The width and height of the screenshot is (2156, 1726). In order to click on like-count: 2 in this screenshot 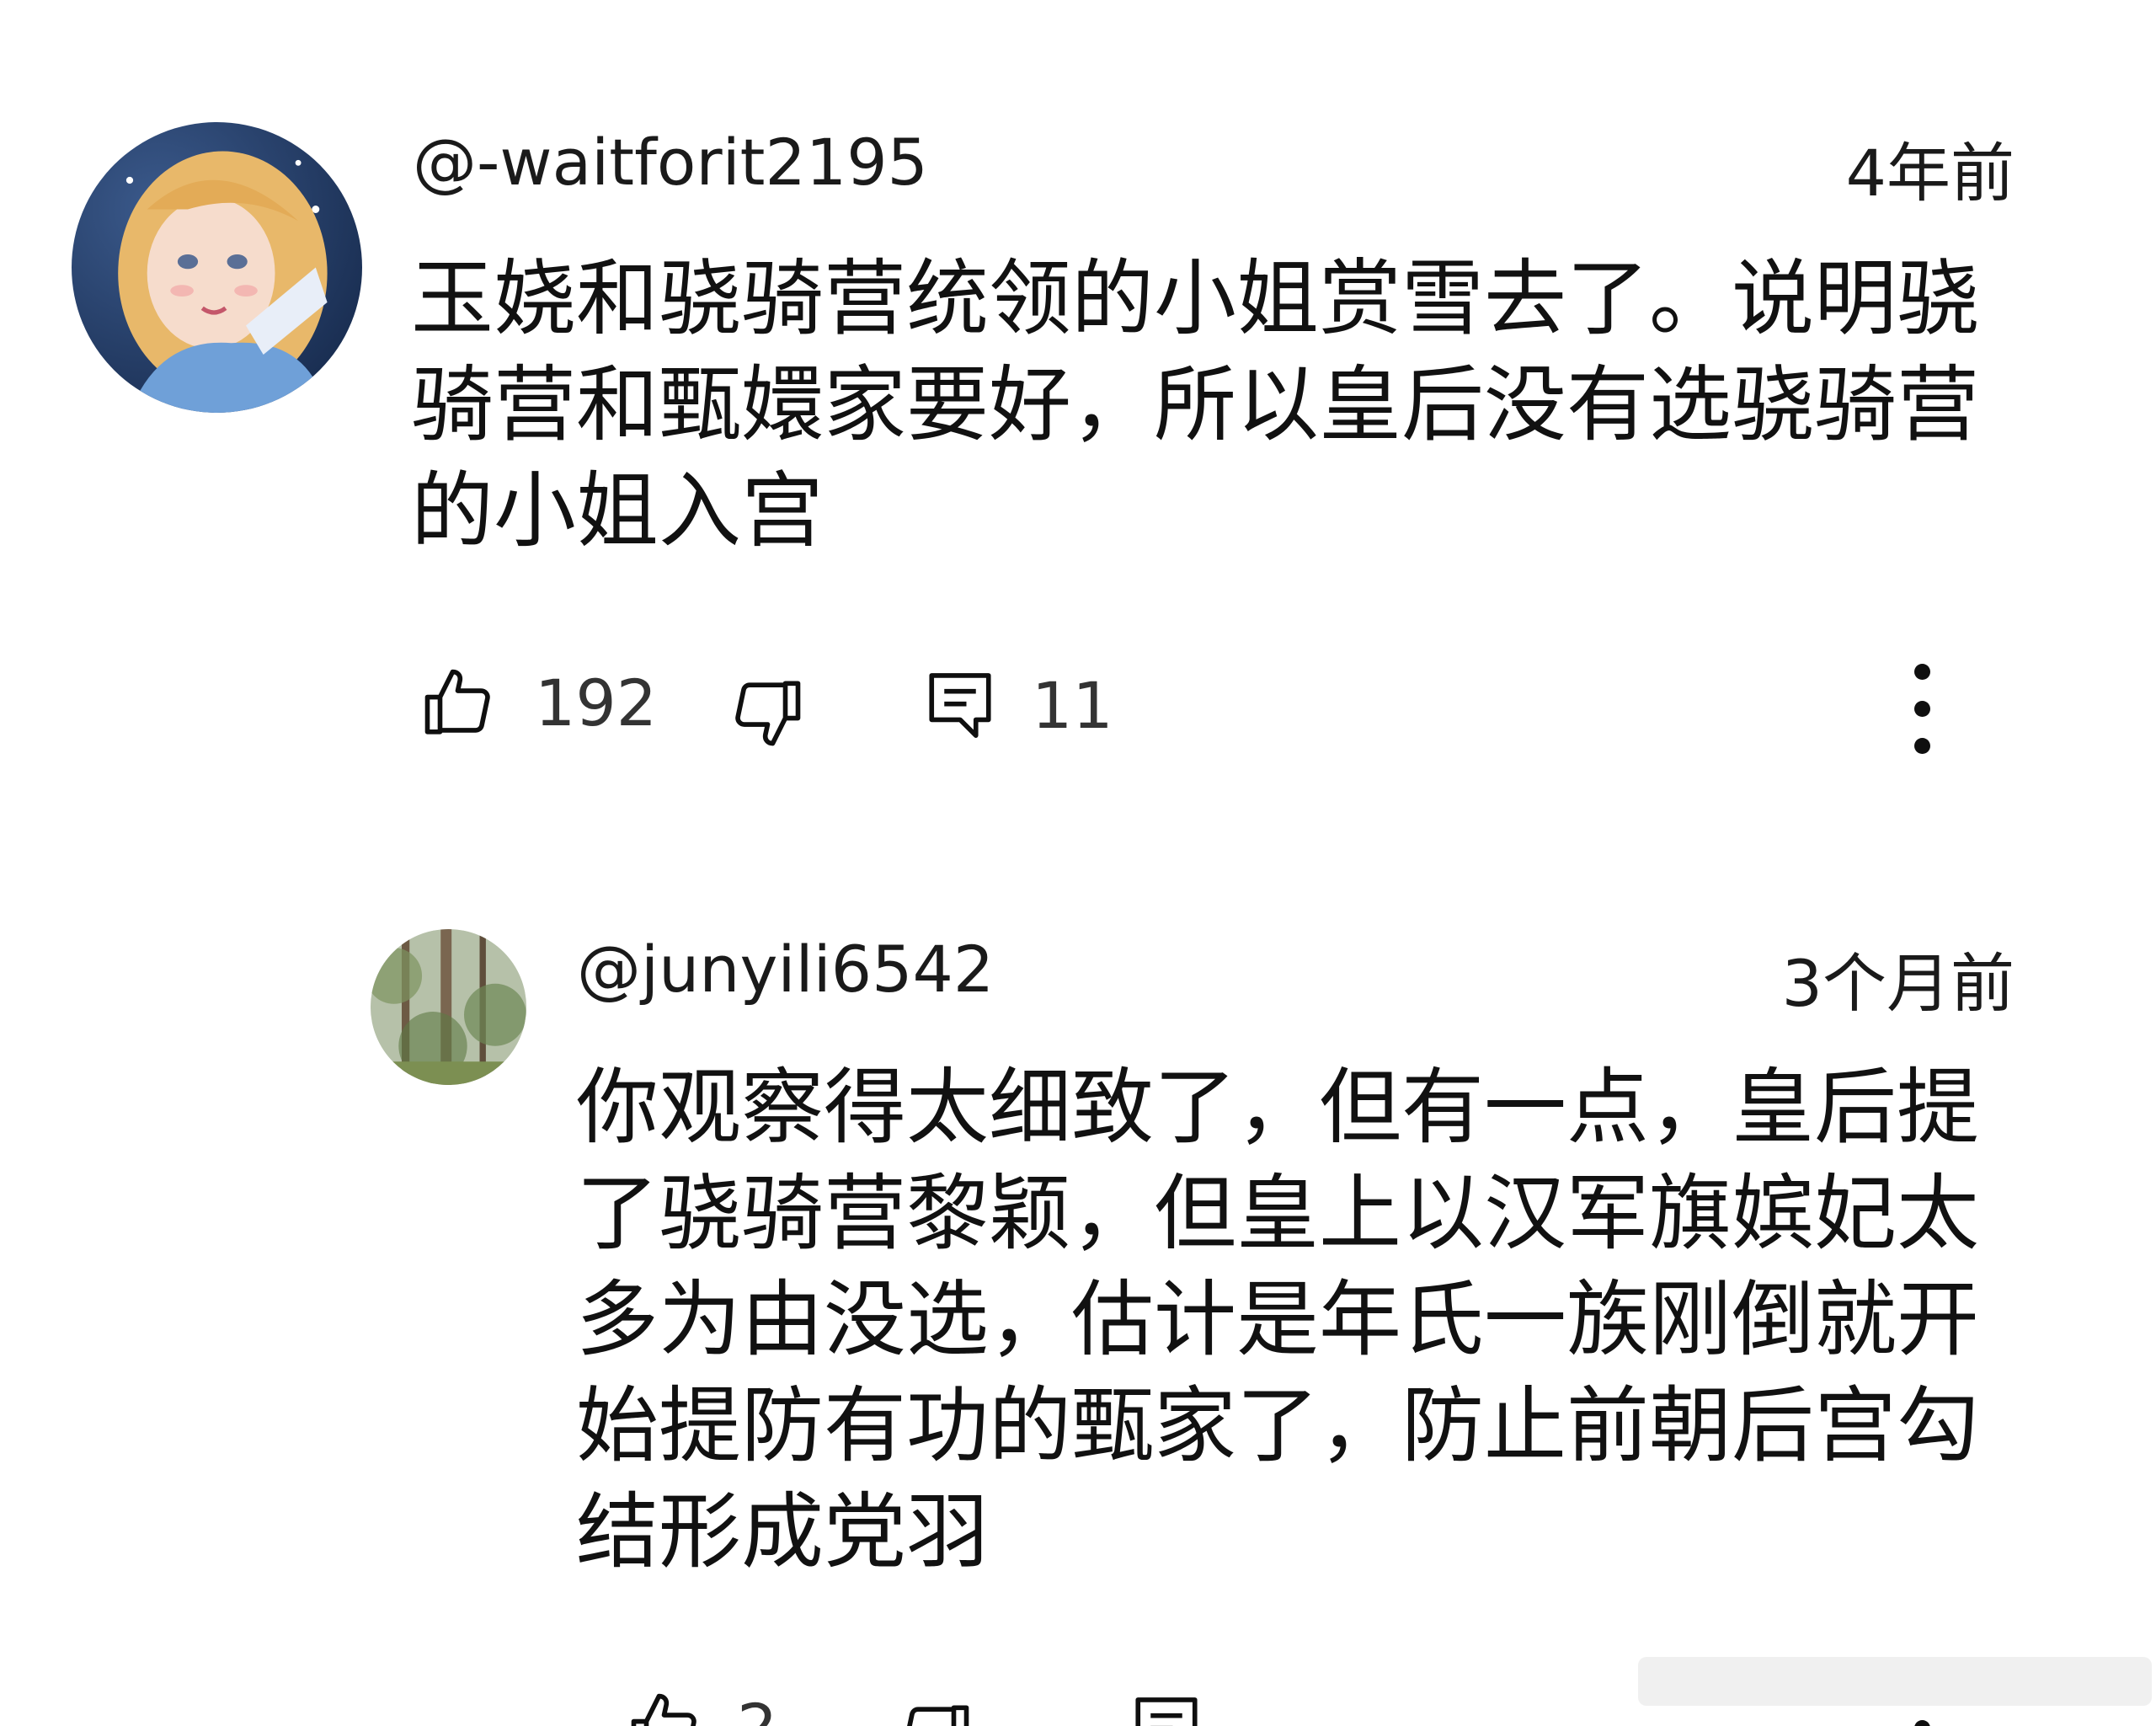, I will do `click(757, 1711)`.